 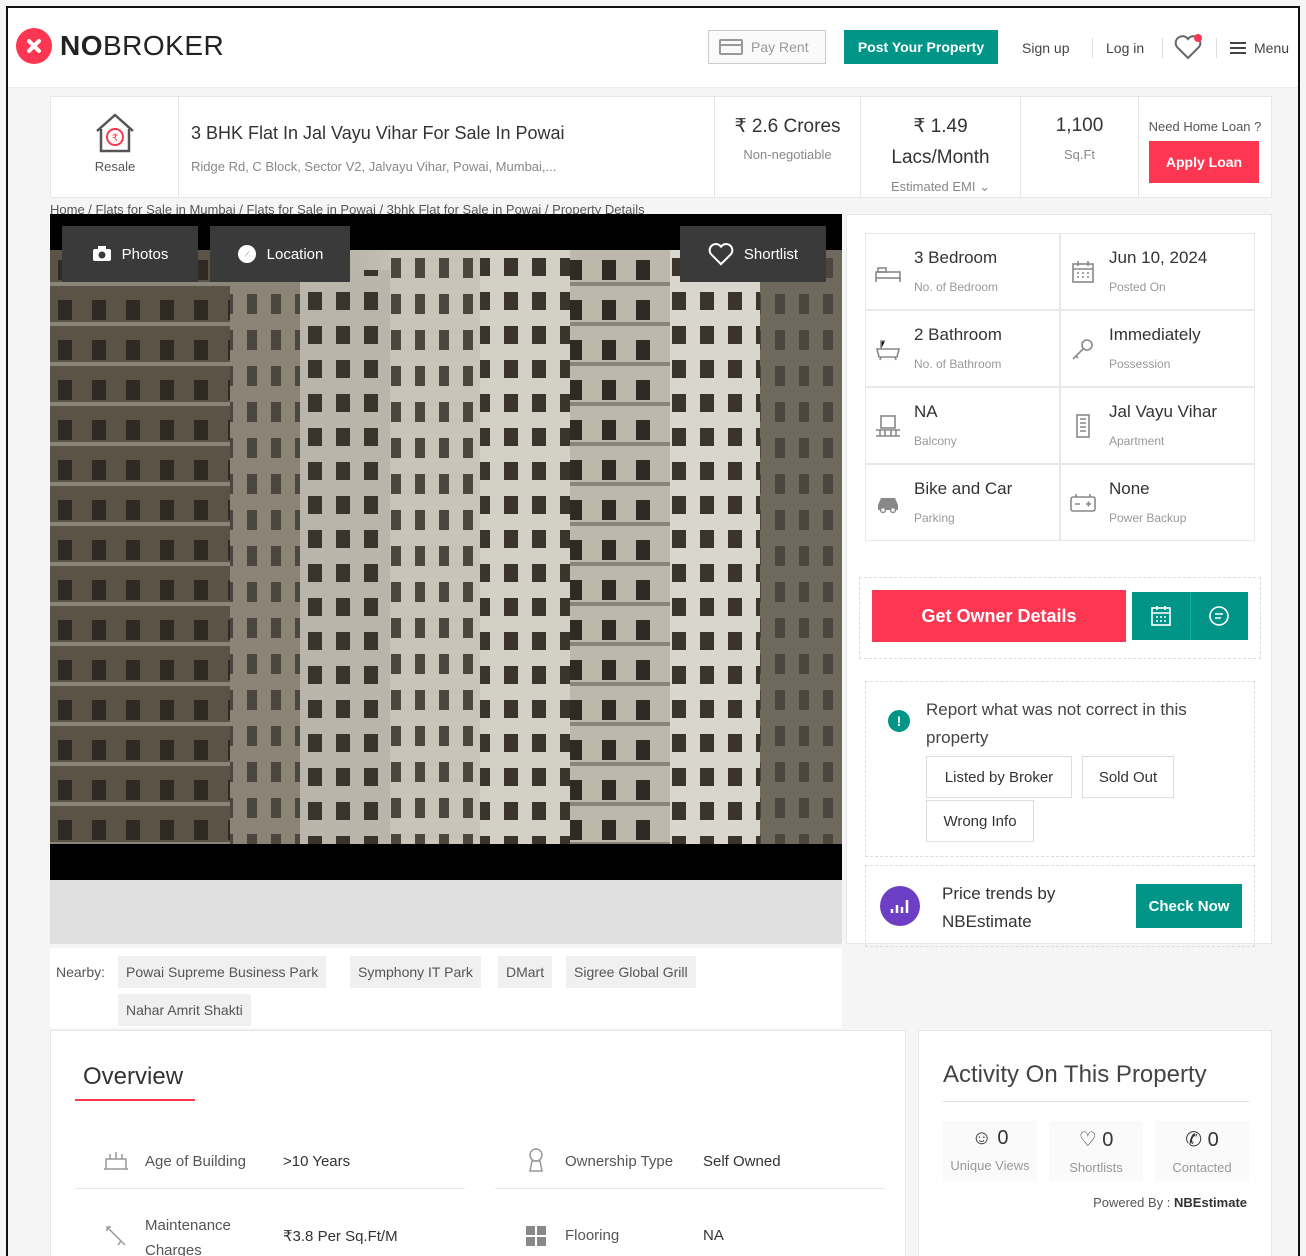 I want to click on car-icon, so click(x=888, y=503).